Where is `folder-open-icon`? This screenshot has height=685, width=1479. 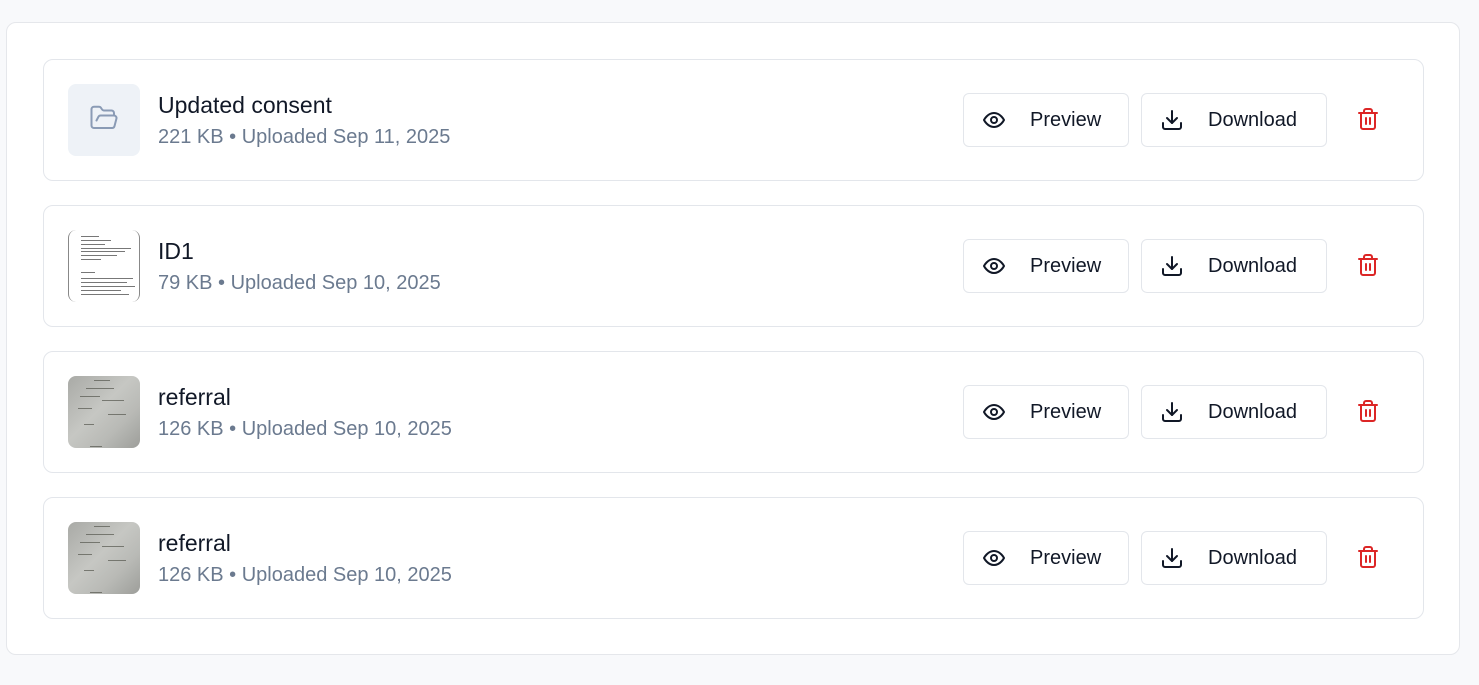
folder-open-icon is located at coordinates (104, 120).